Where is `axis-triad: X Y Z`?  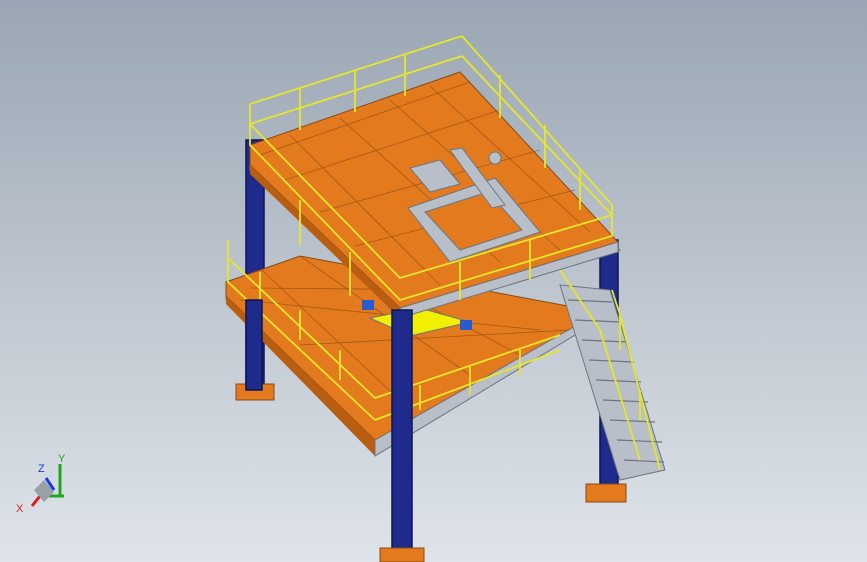
axis-triad: X Y Z is located at coordinates (41, 484).